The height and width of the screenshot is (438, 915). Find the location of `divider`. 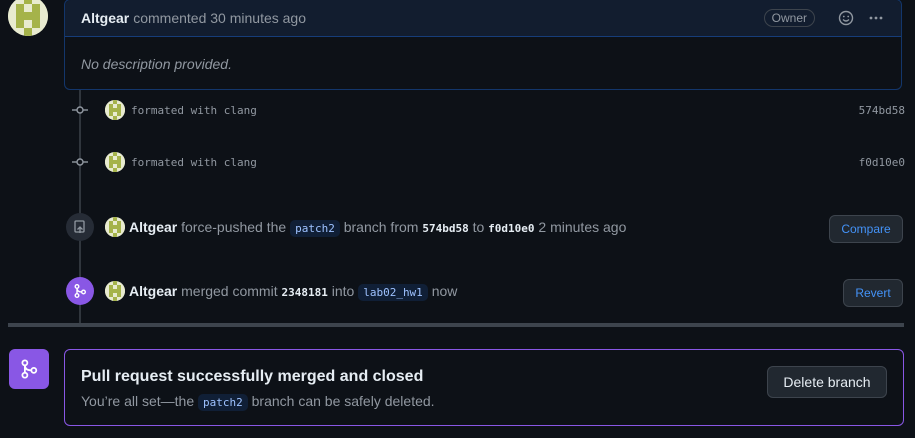

divider is located at coordinates (456, 325).